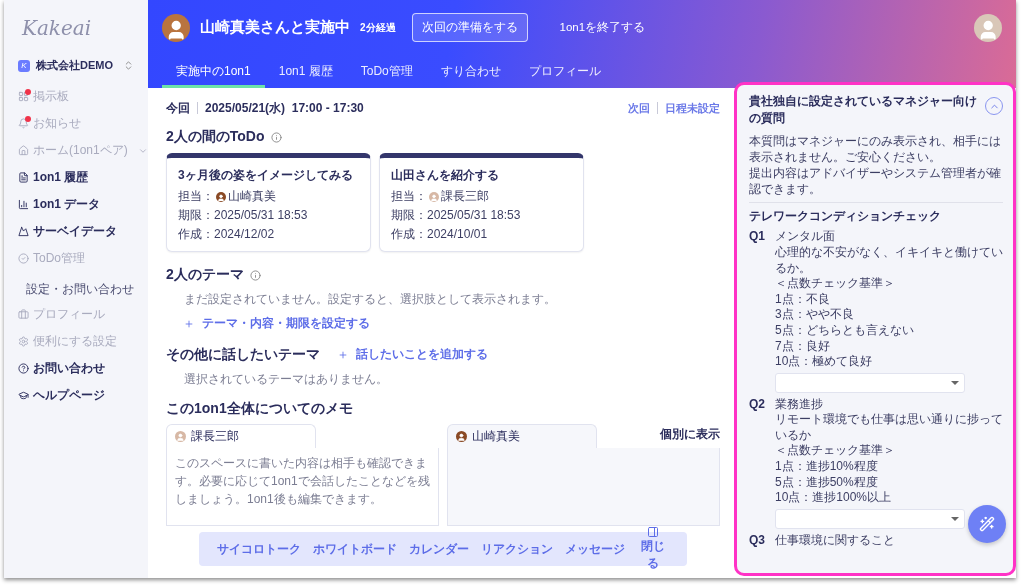 The height and width of the screenshot is (587, 1024). Describe the element at coordinates (413, 354) in the screenshot. I see `add-topic-link: 話したいことを追加する` at that location.